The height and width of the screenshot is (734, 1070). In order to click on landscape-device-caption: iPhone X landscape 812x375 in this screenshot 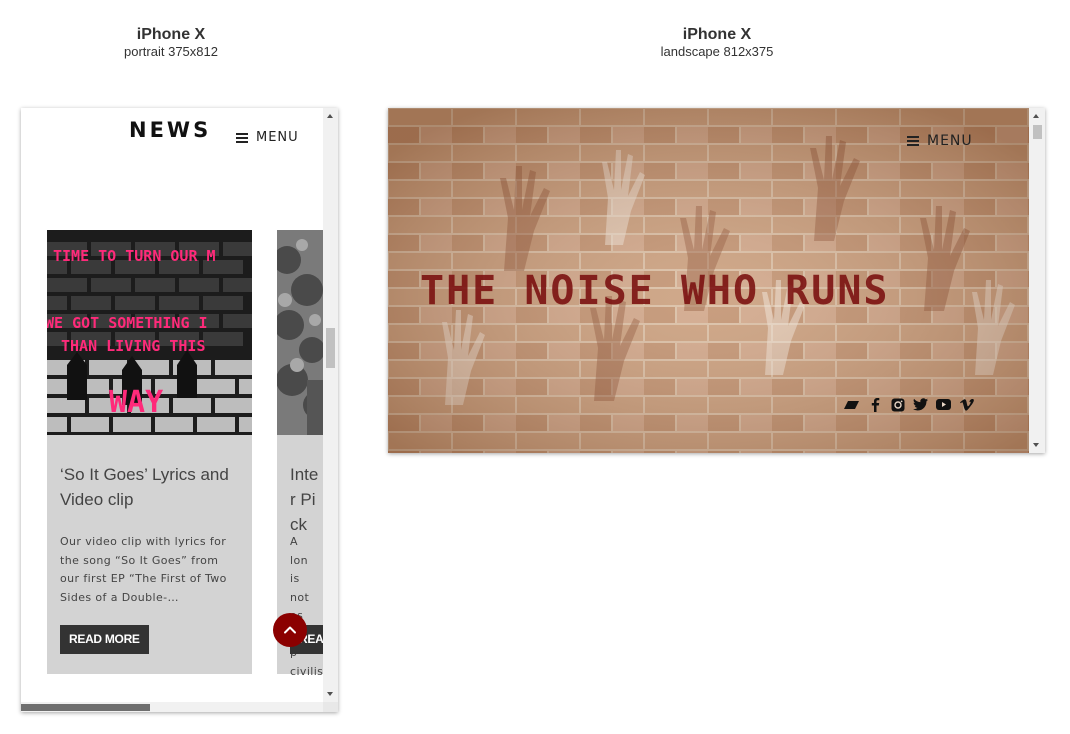, I will do `click(717, 42)`.